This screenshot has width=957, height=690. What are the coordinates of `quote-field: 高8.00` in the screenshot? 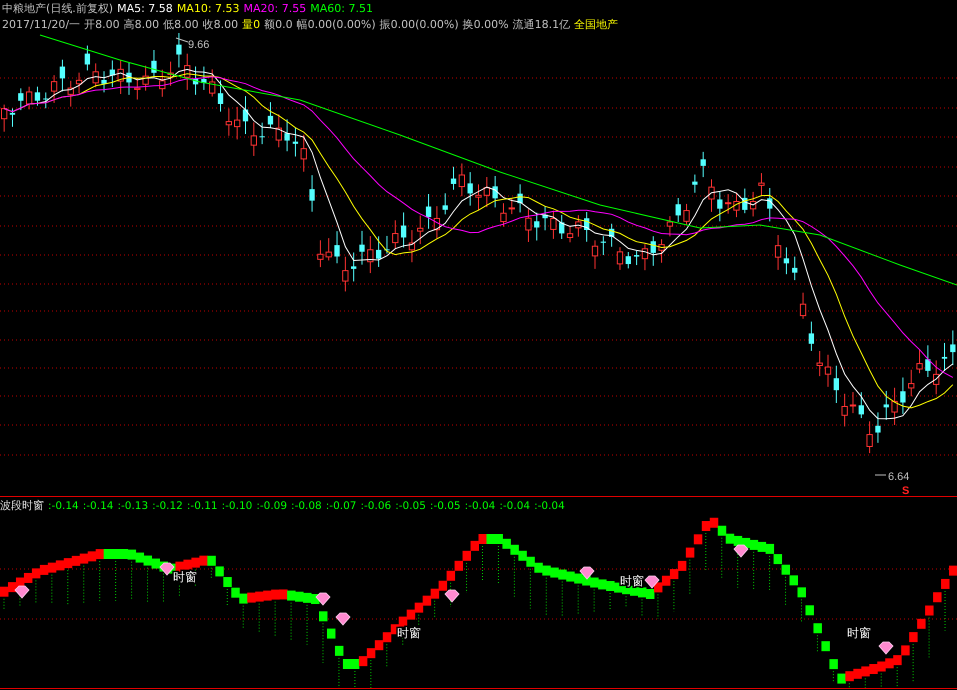 It's located at (142, 24).